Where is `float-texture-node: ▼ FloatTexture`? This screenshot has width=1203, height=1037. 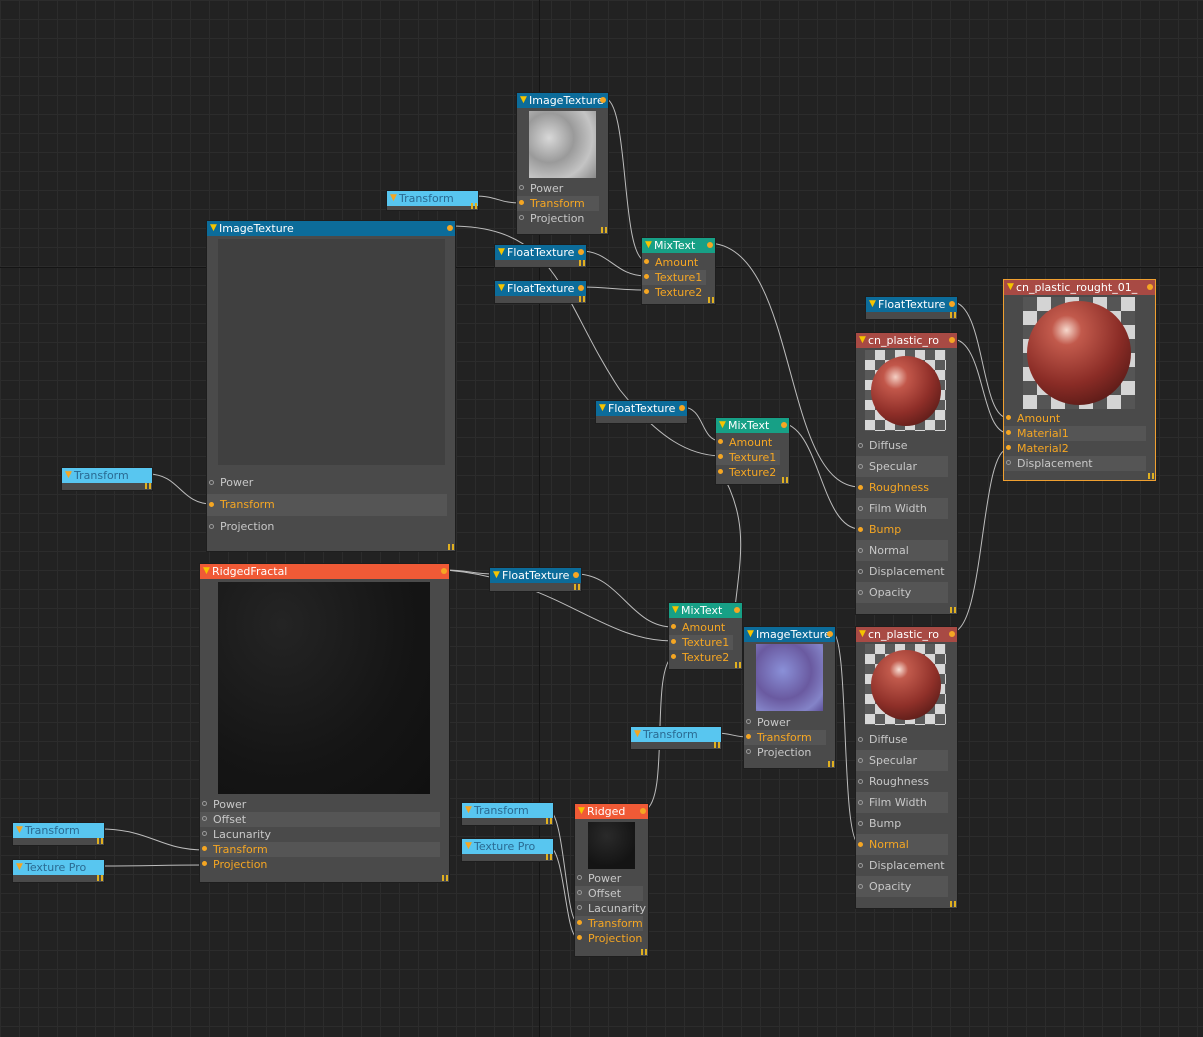 float-texture-node: ▼ FloatTexture is located at coordinates (540, 256).